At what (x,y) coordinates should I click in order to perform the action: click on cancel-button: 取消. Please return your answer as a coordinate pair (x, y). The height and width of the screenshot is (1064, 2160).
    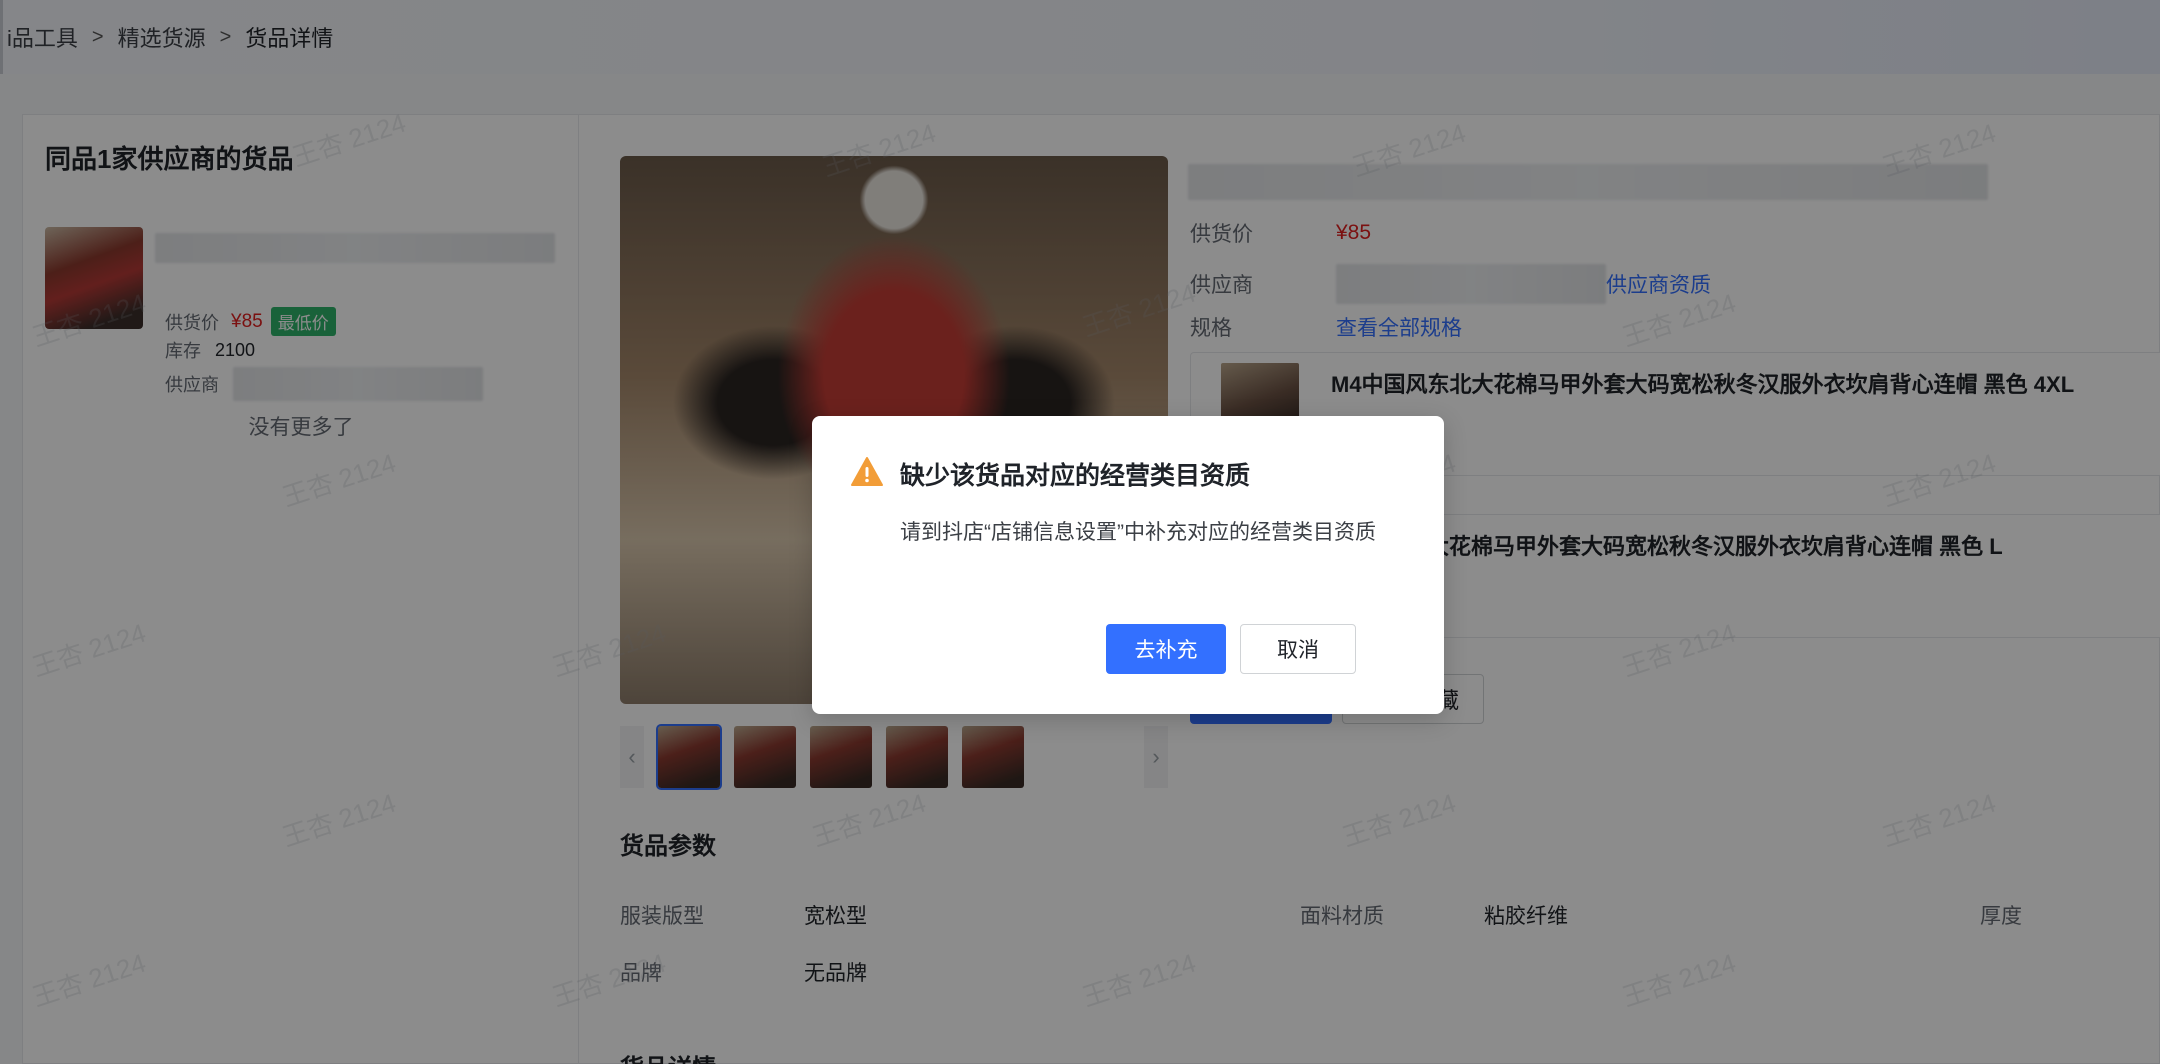
    Looking at the image, I should click on (1298, 649).